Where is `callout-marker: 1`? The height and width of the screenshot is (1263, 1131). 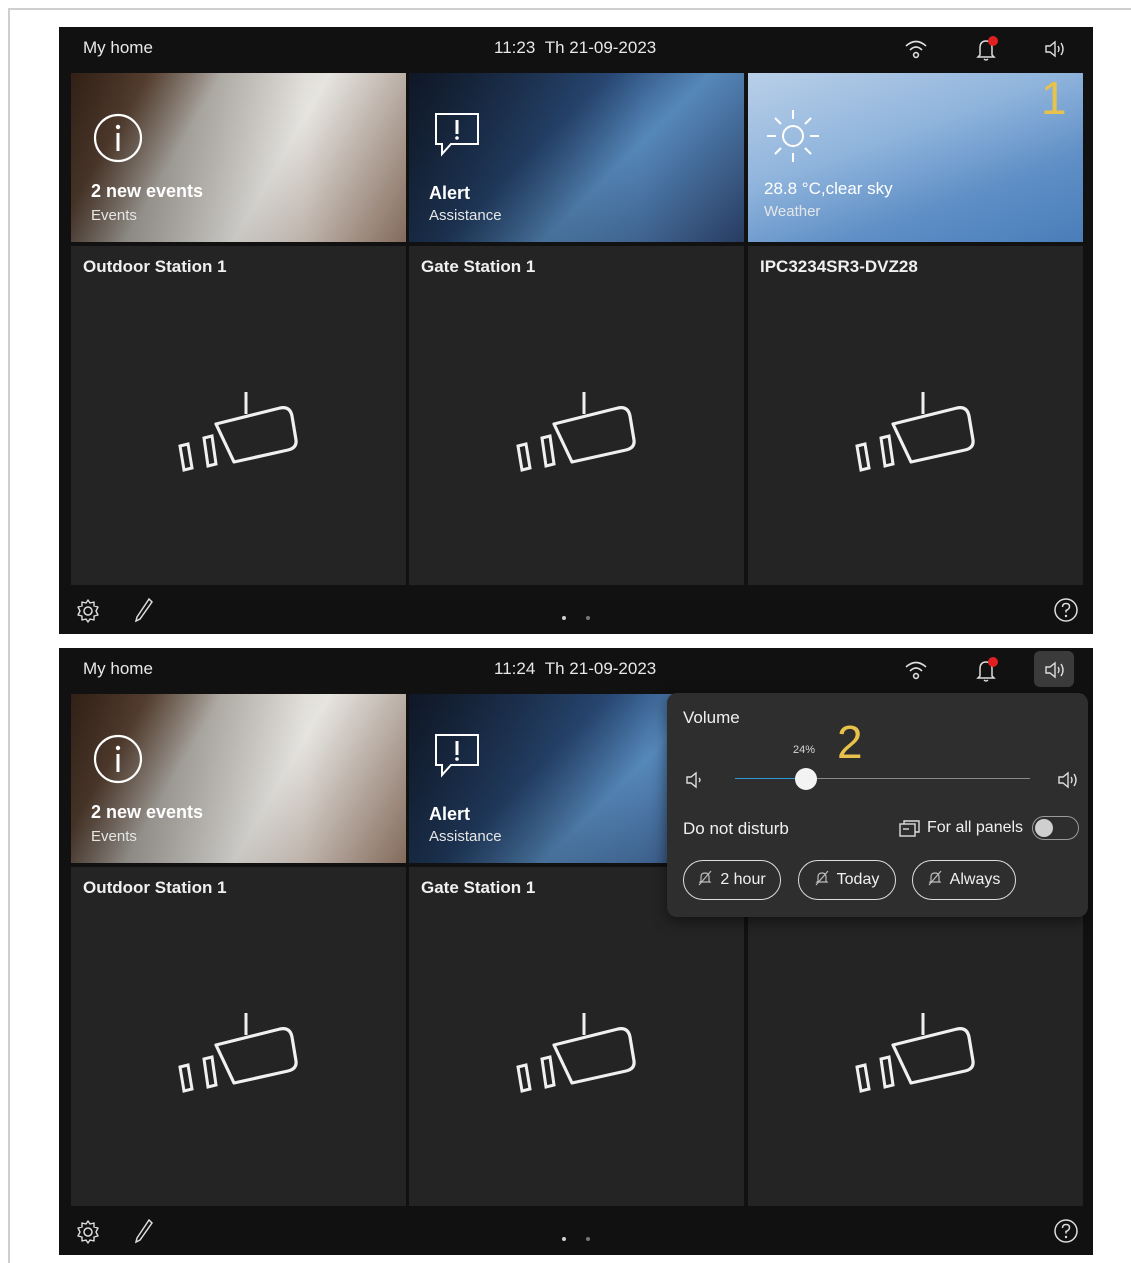 callout-marker: 1 is located at coordinates (1054, 98).